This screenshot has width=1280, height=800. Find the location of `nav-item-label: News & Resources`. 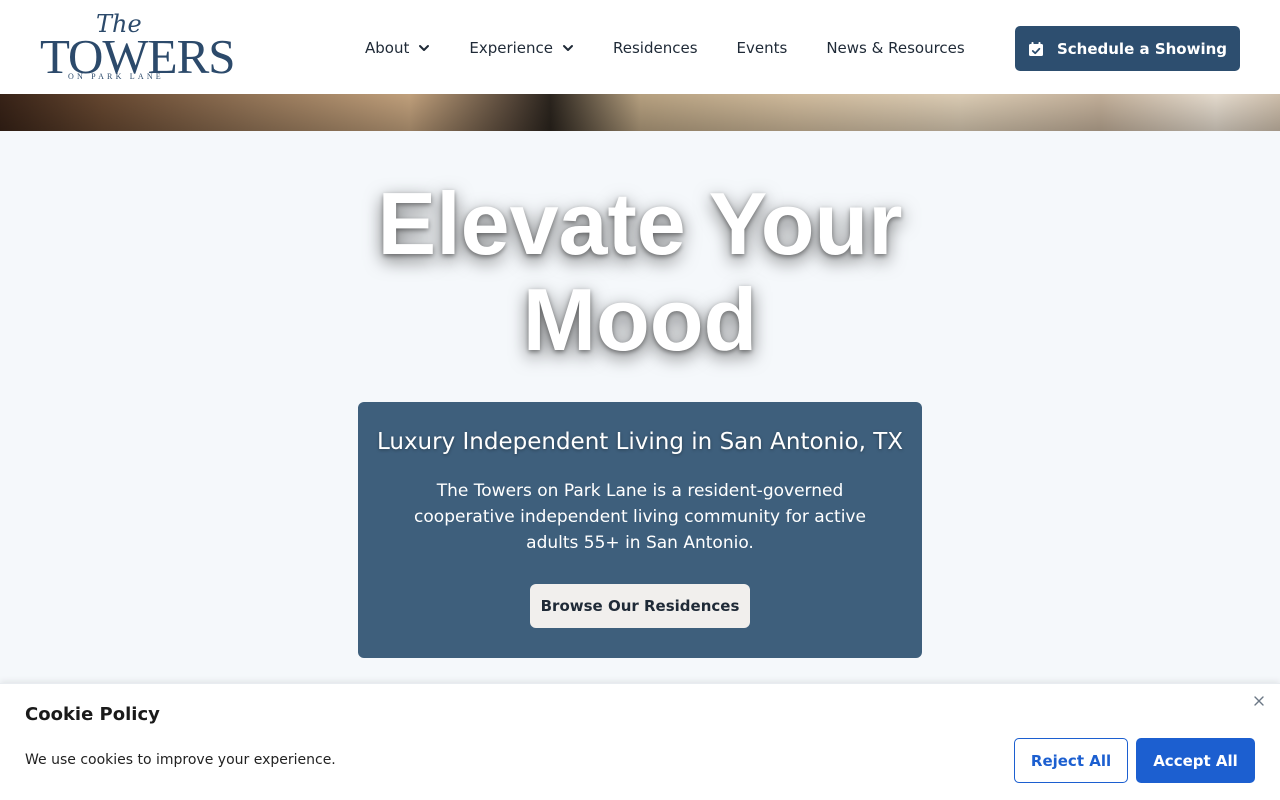

nav-item-label: News & Resources is located at coordinates (895, 48).